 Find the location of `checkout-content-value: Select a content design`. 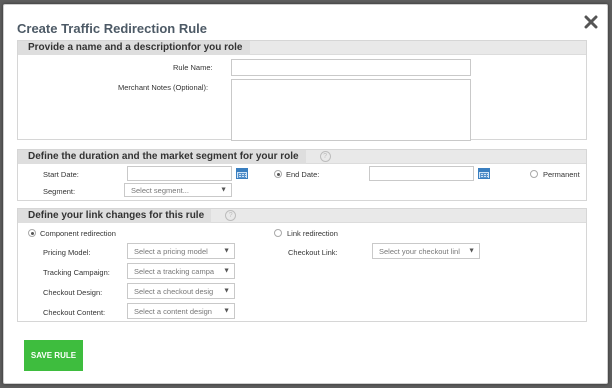

checkout-content-value: Select a content design is located at coordinates (173, 311).